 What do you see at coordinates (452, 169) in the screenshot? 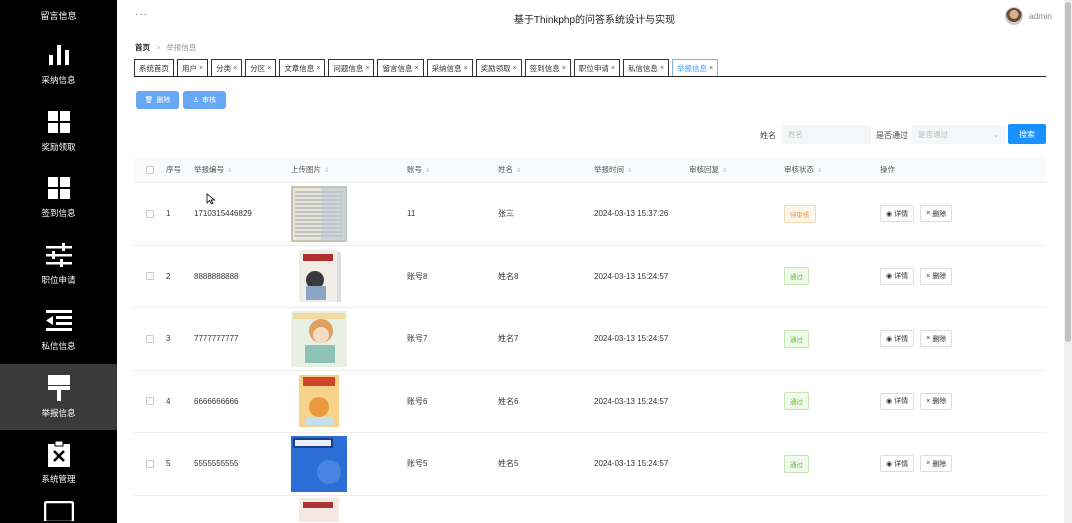
I see `col-header-account: 账号 ⇕` at bounding box center [452, 169].